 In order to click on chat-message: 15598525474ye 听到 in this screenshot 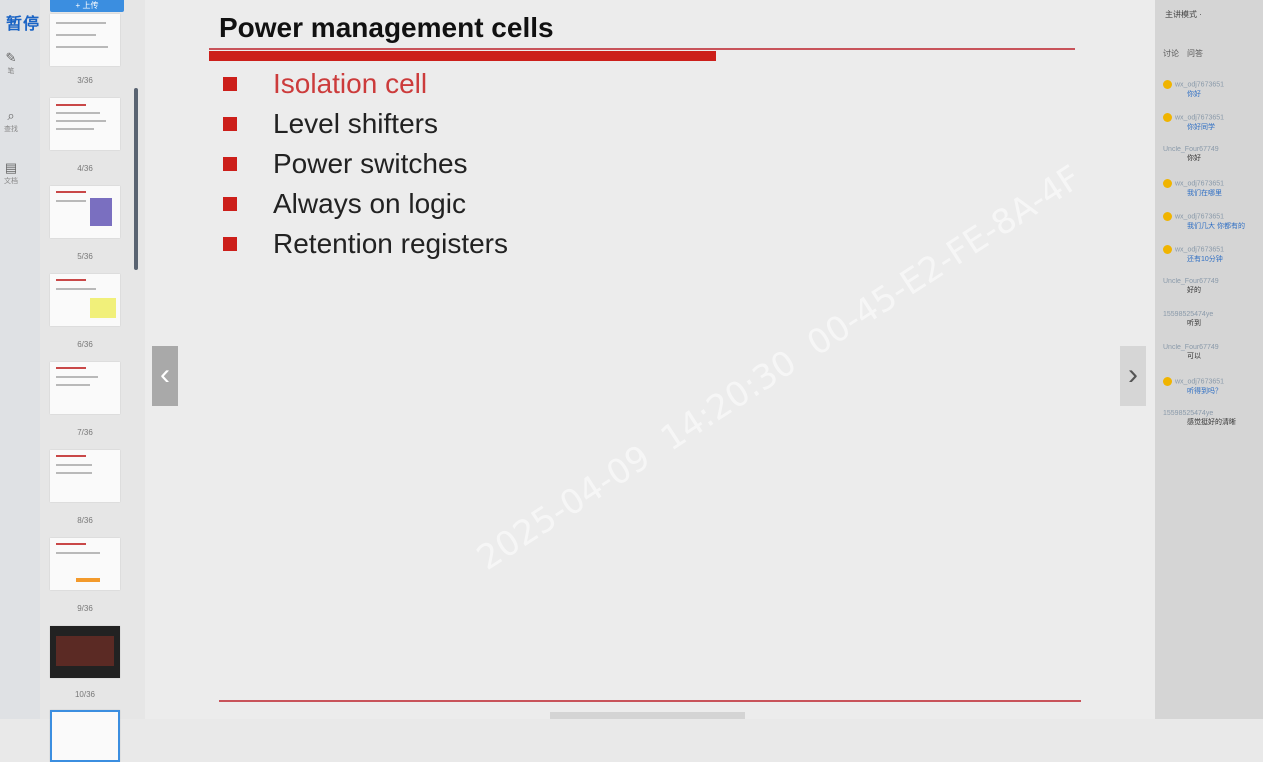, I will do `click(1213, 319)`.